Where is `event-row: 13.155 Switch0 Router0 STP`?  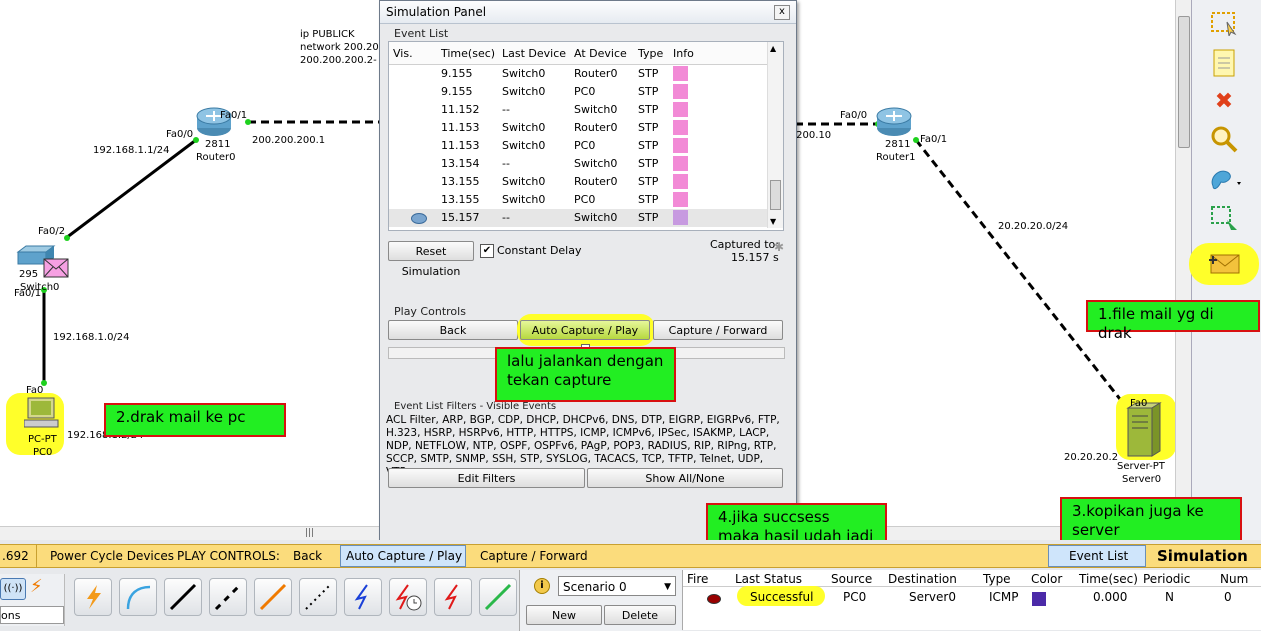
event-row: 13.155 Switch0 Router0 STP is located at coordinates (578, 182).